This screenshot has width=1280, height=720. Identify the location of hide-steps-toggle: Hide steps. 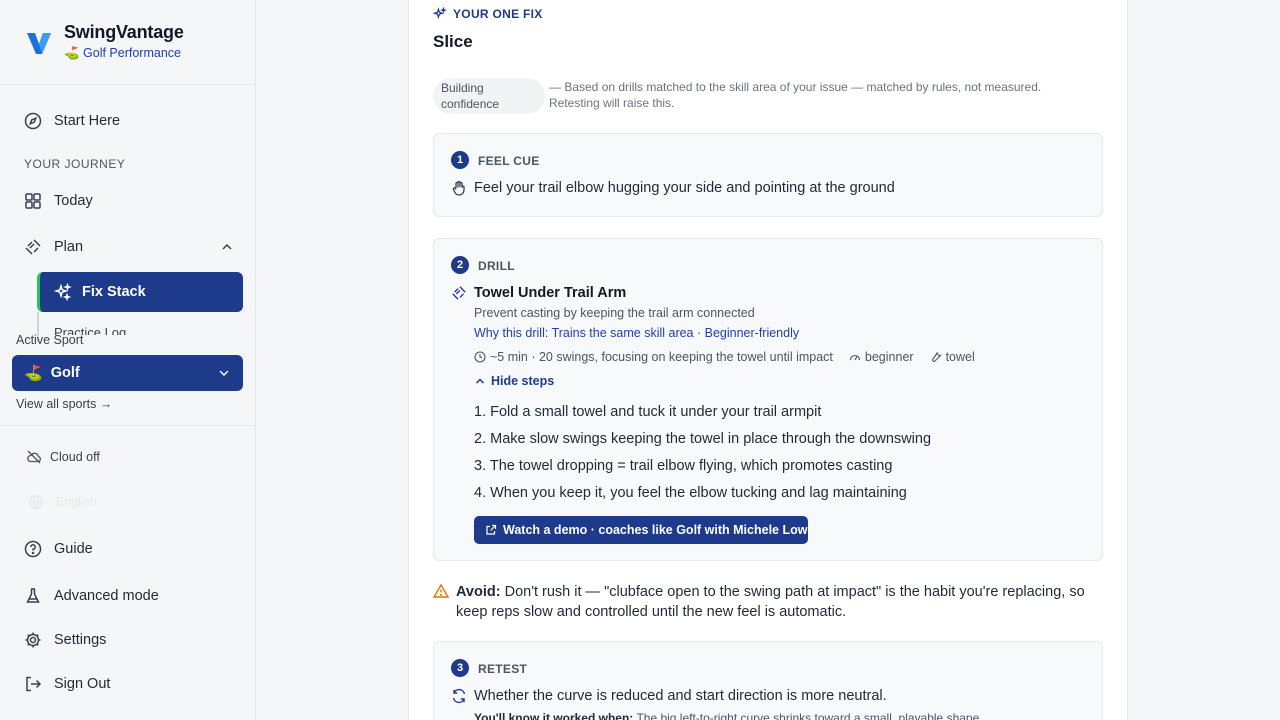
(514, 381).